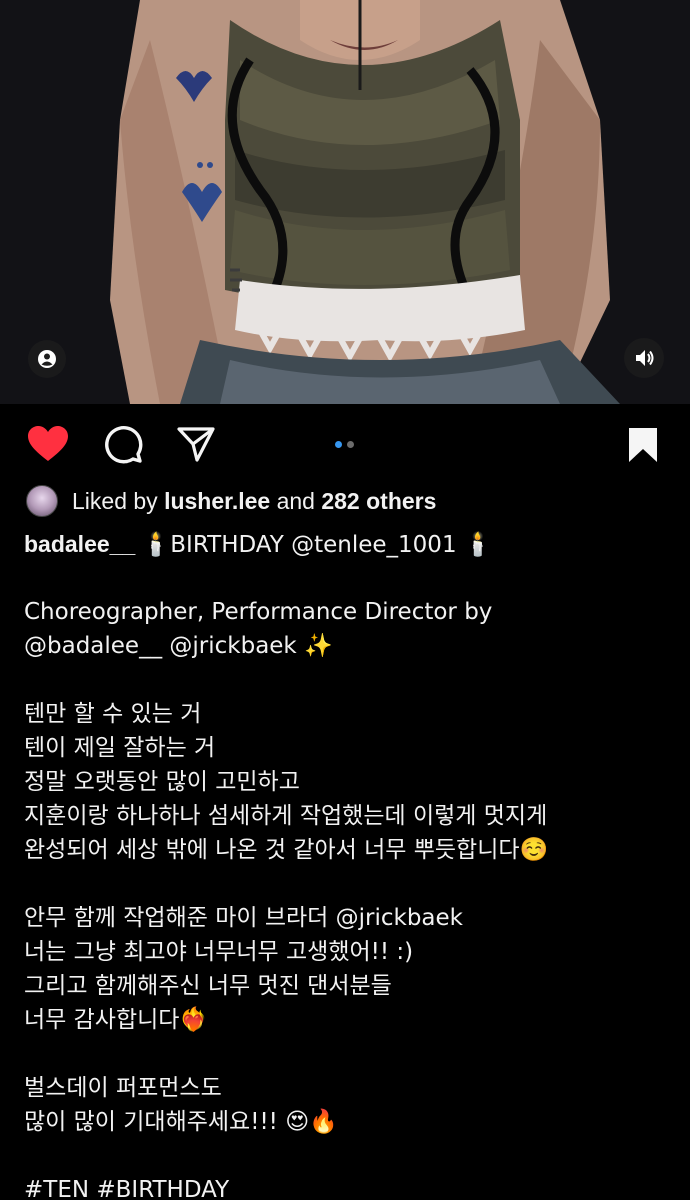 Image resolution: width=690 pixels, height=1200 pixels. What do you see at coordinates (208, 986) in the screenshot?
I see `caption-line: 그리고 함께해주신 너무 멋진 댄서분들` at bounding box center [208, 986].